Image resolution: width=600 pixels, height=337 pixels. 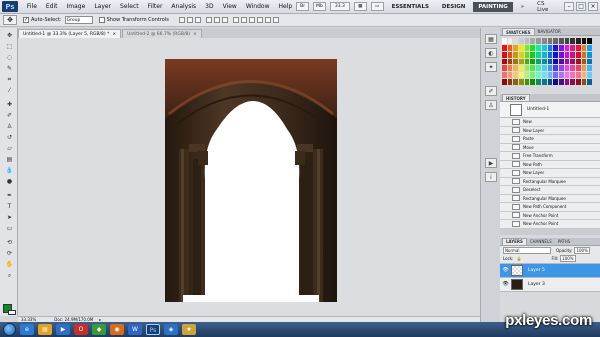 I want to click on align-left-icon, so click(x=208, y=20).